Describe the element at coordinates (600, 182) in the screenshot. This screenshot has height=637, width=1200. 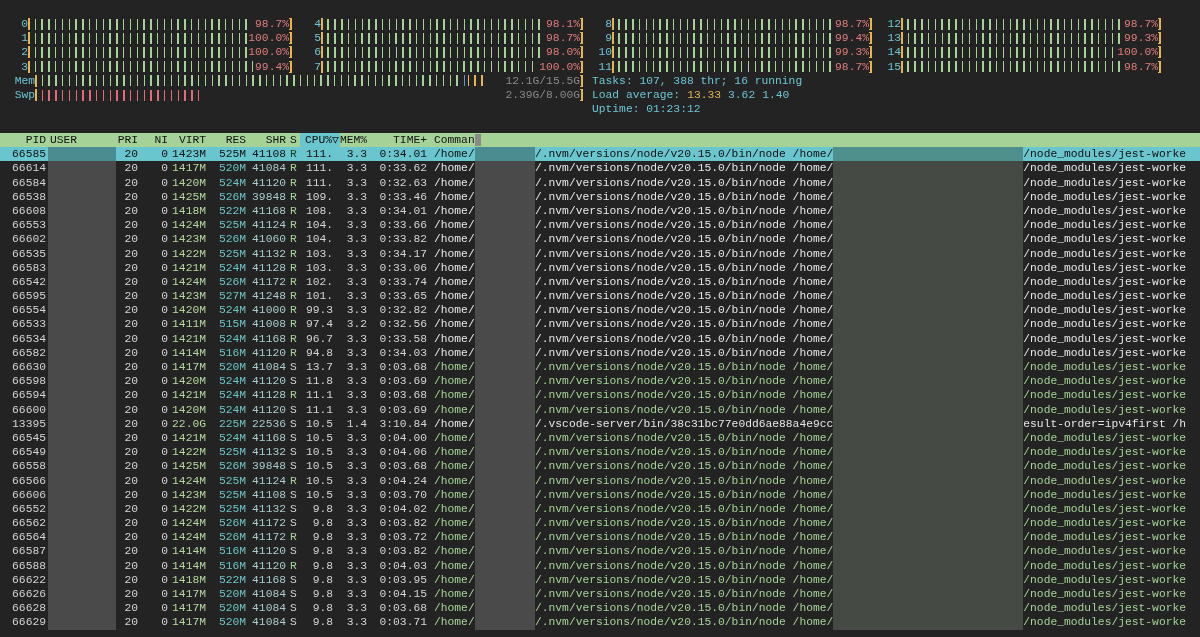
I see `process-row: 66584 20 0 1420M 524M 41120 R 111. 3.3 0:32.63 /home/ /.nvm/versions/node/v20.15.0/bin/node /home/ /node_modules/jest-worke` at that location.